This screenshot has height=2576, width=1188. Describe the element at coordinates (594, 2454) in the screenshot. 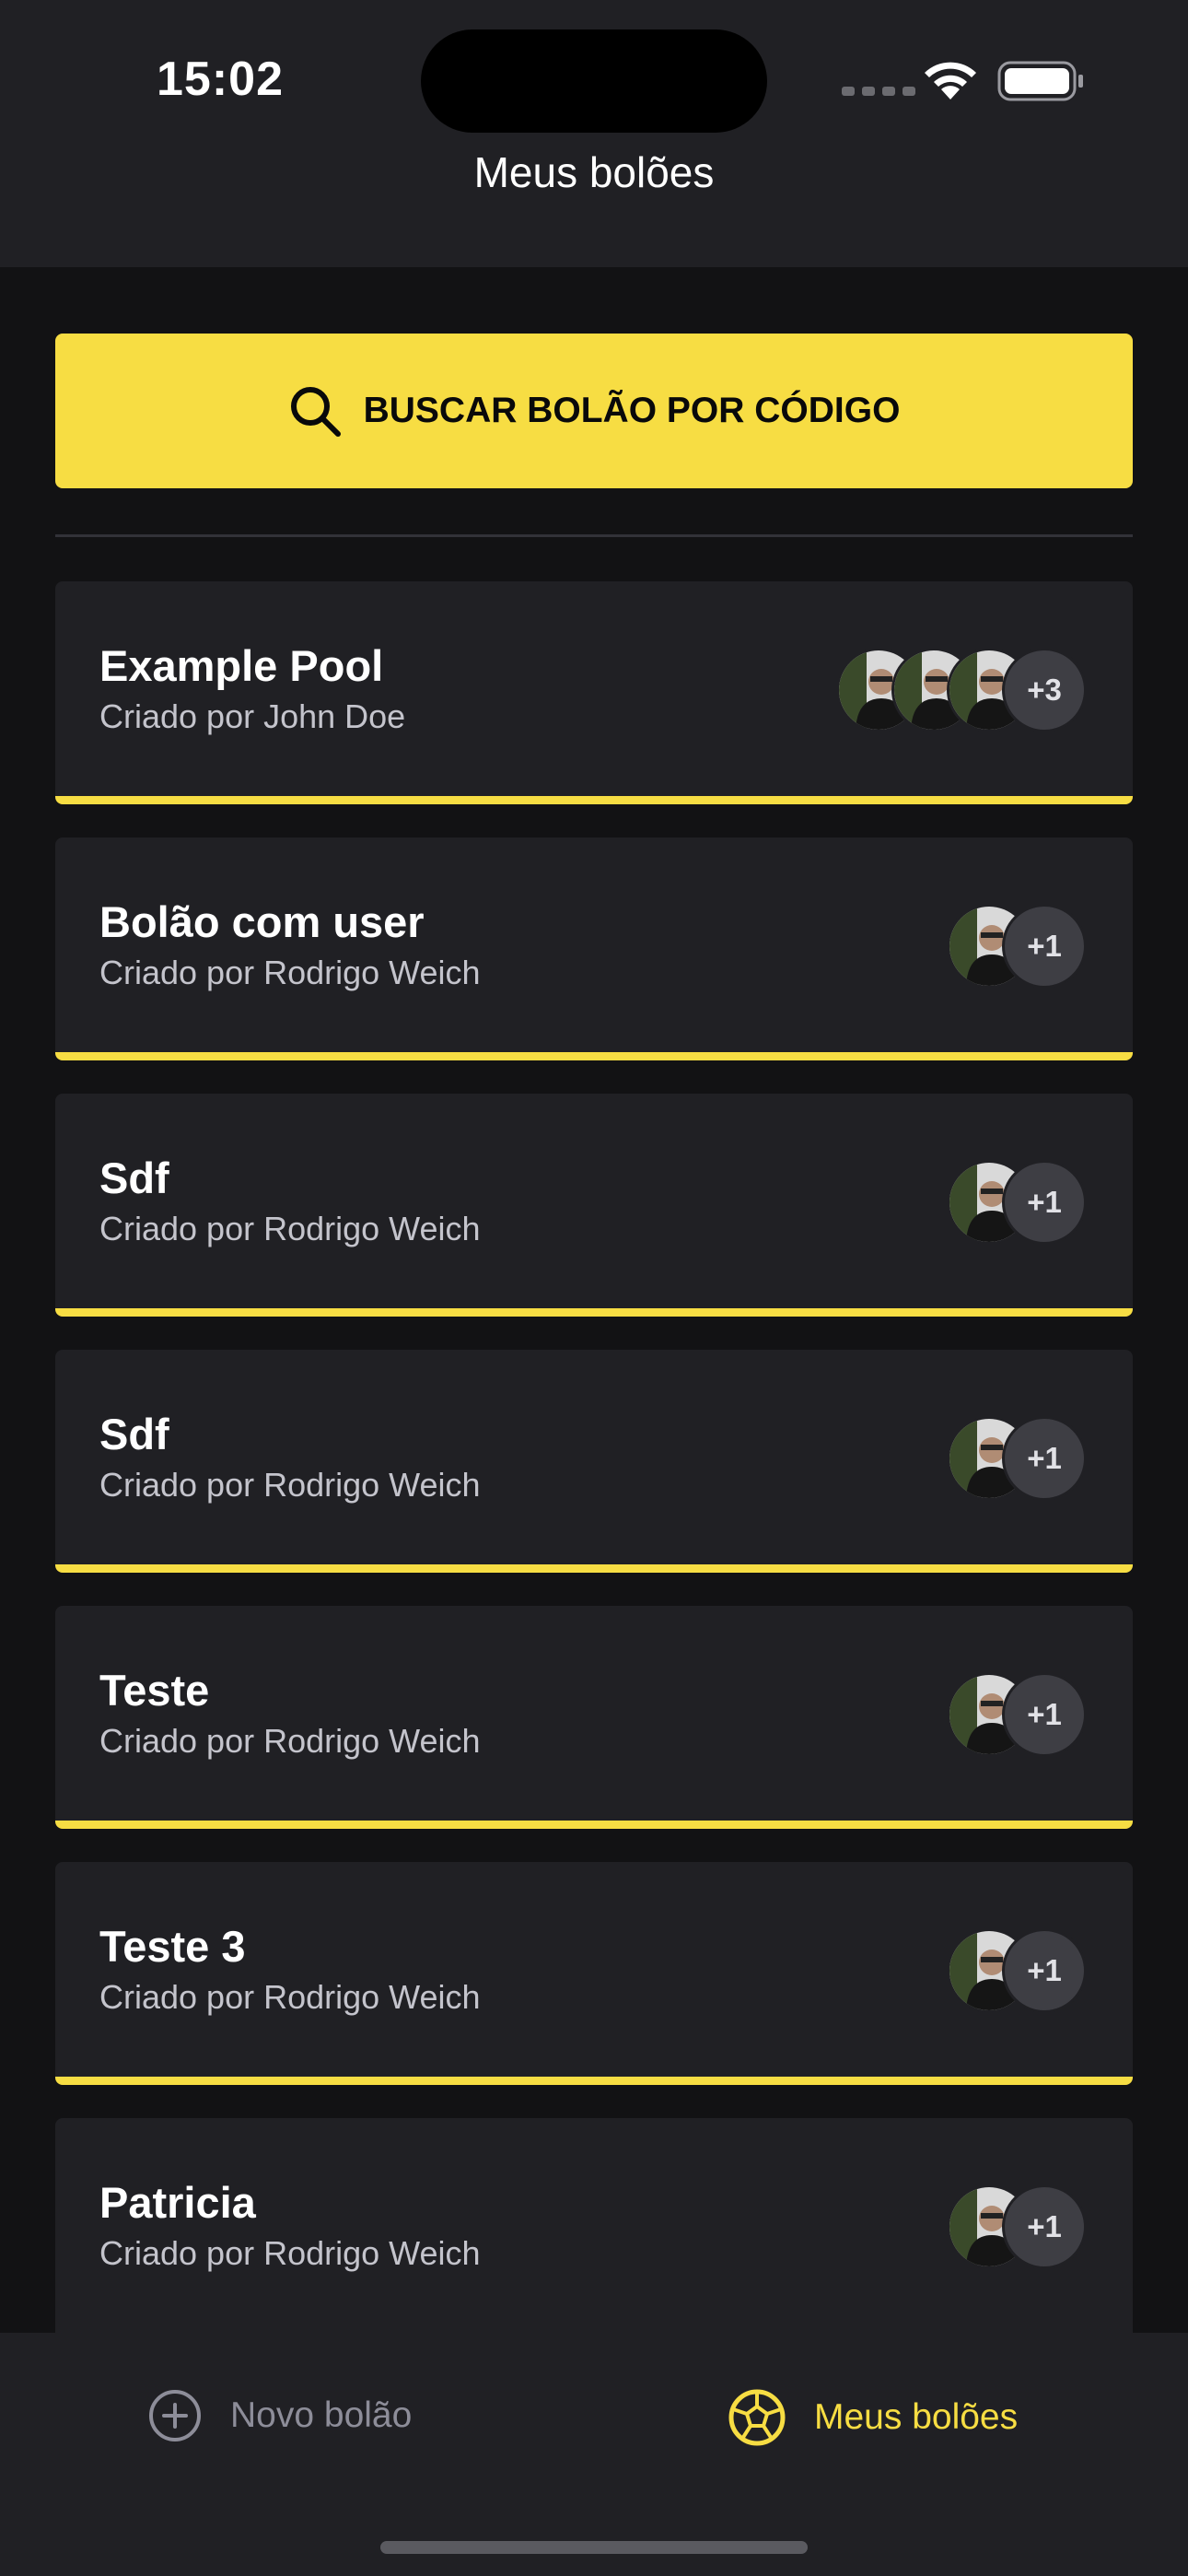

I see `tab-bar: Novo bolão Meus bolões` at that location.